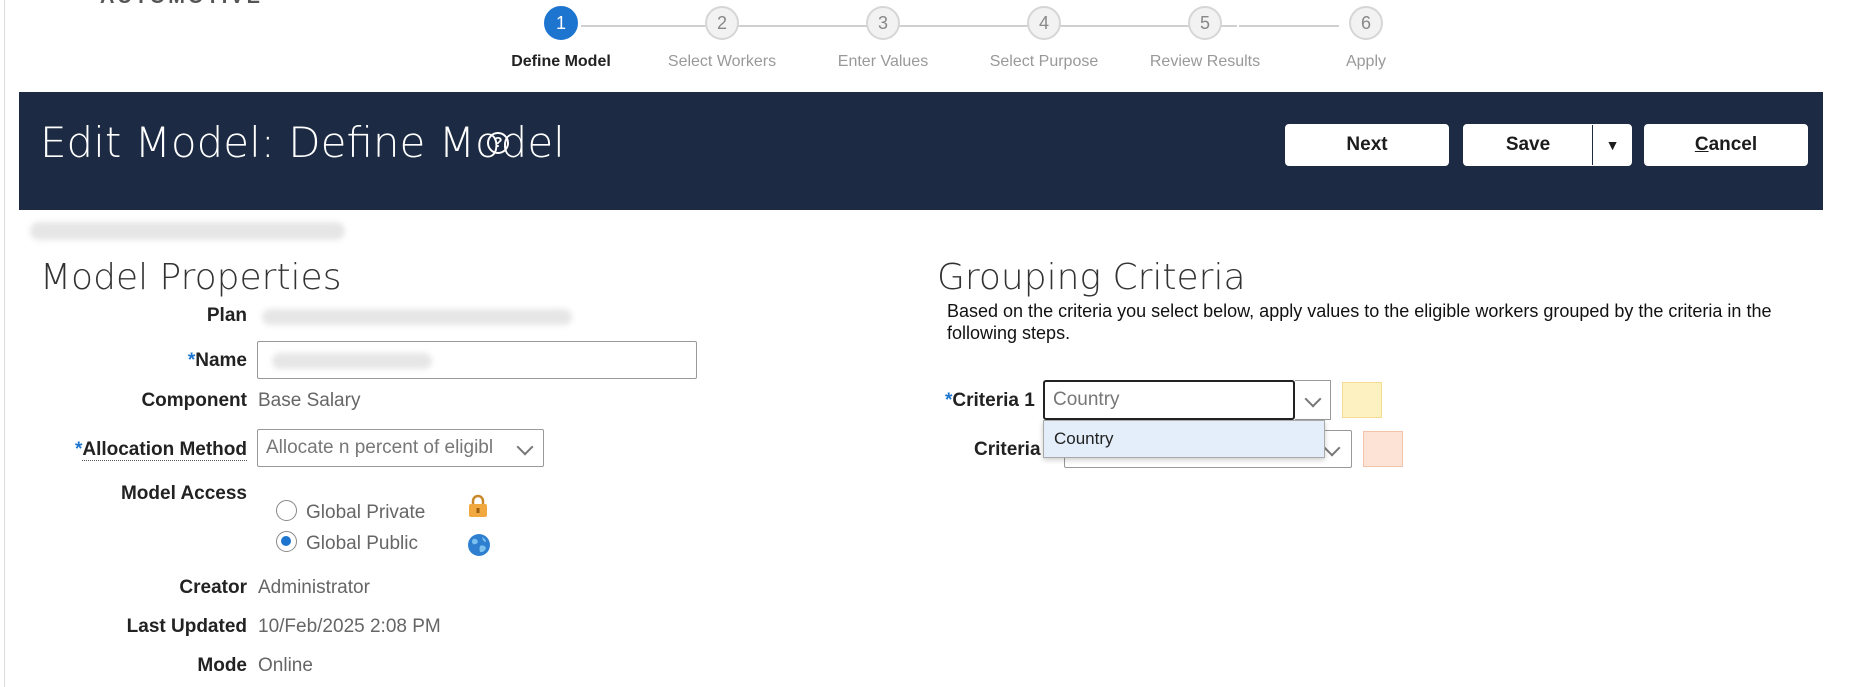 Image resolution: width=1870 pixels, height=687 pixels. What do you see at coordinates (285, 665) in the screenshot?
I see `mode-value: Online` at bounding box center [285, 665].